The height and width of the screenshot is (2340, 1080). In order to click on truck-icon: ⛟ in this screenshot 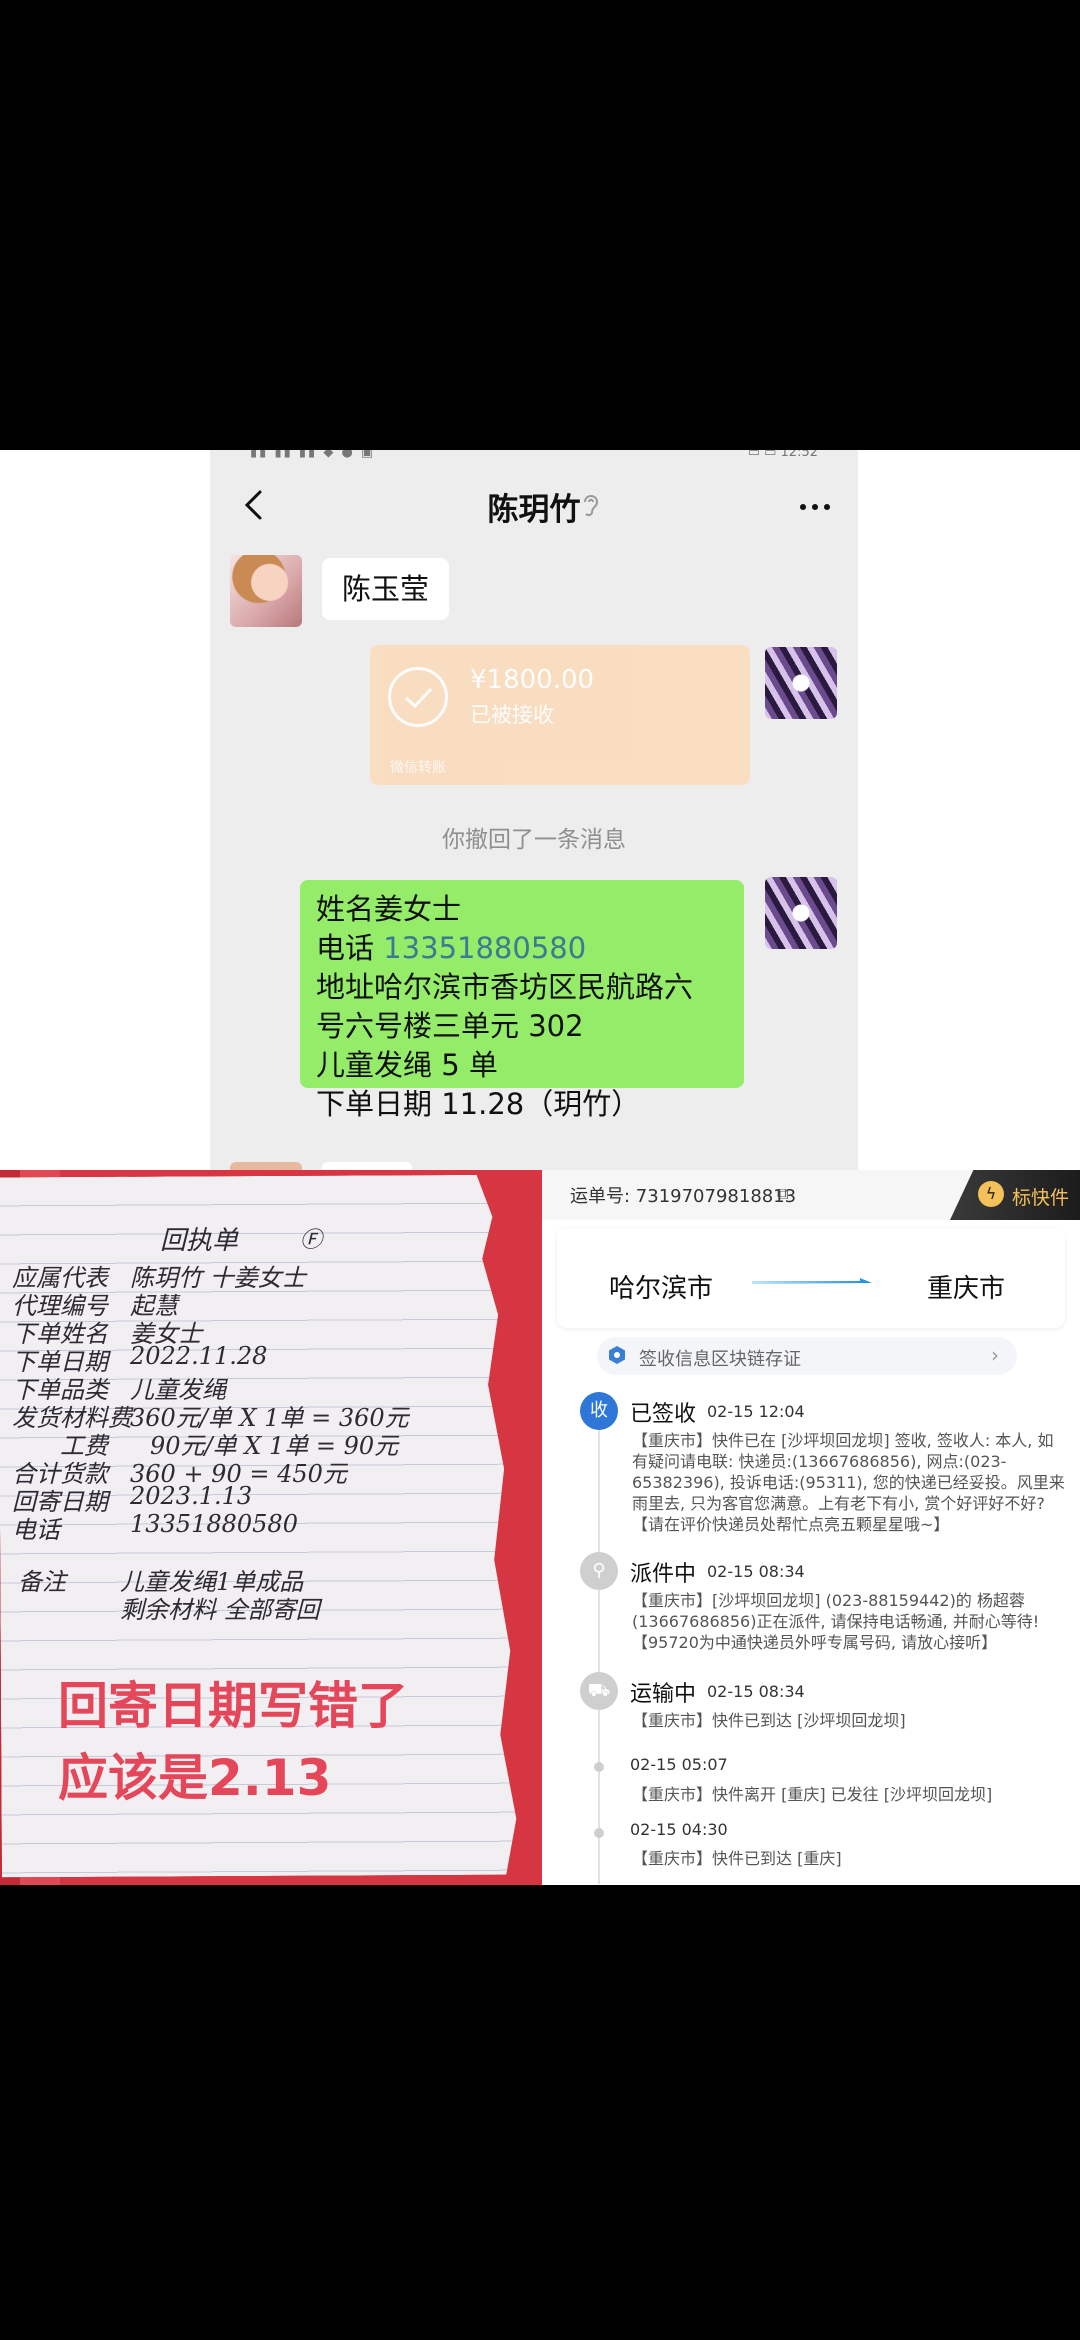, I will do `click(599, 1691)`.